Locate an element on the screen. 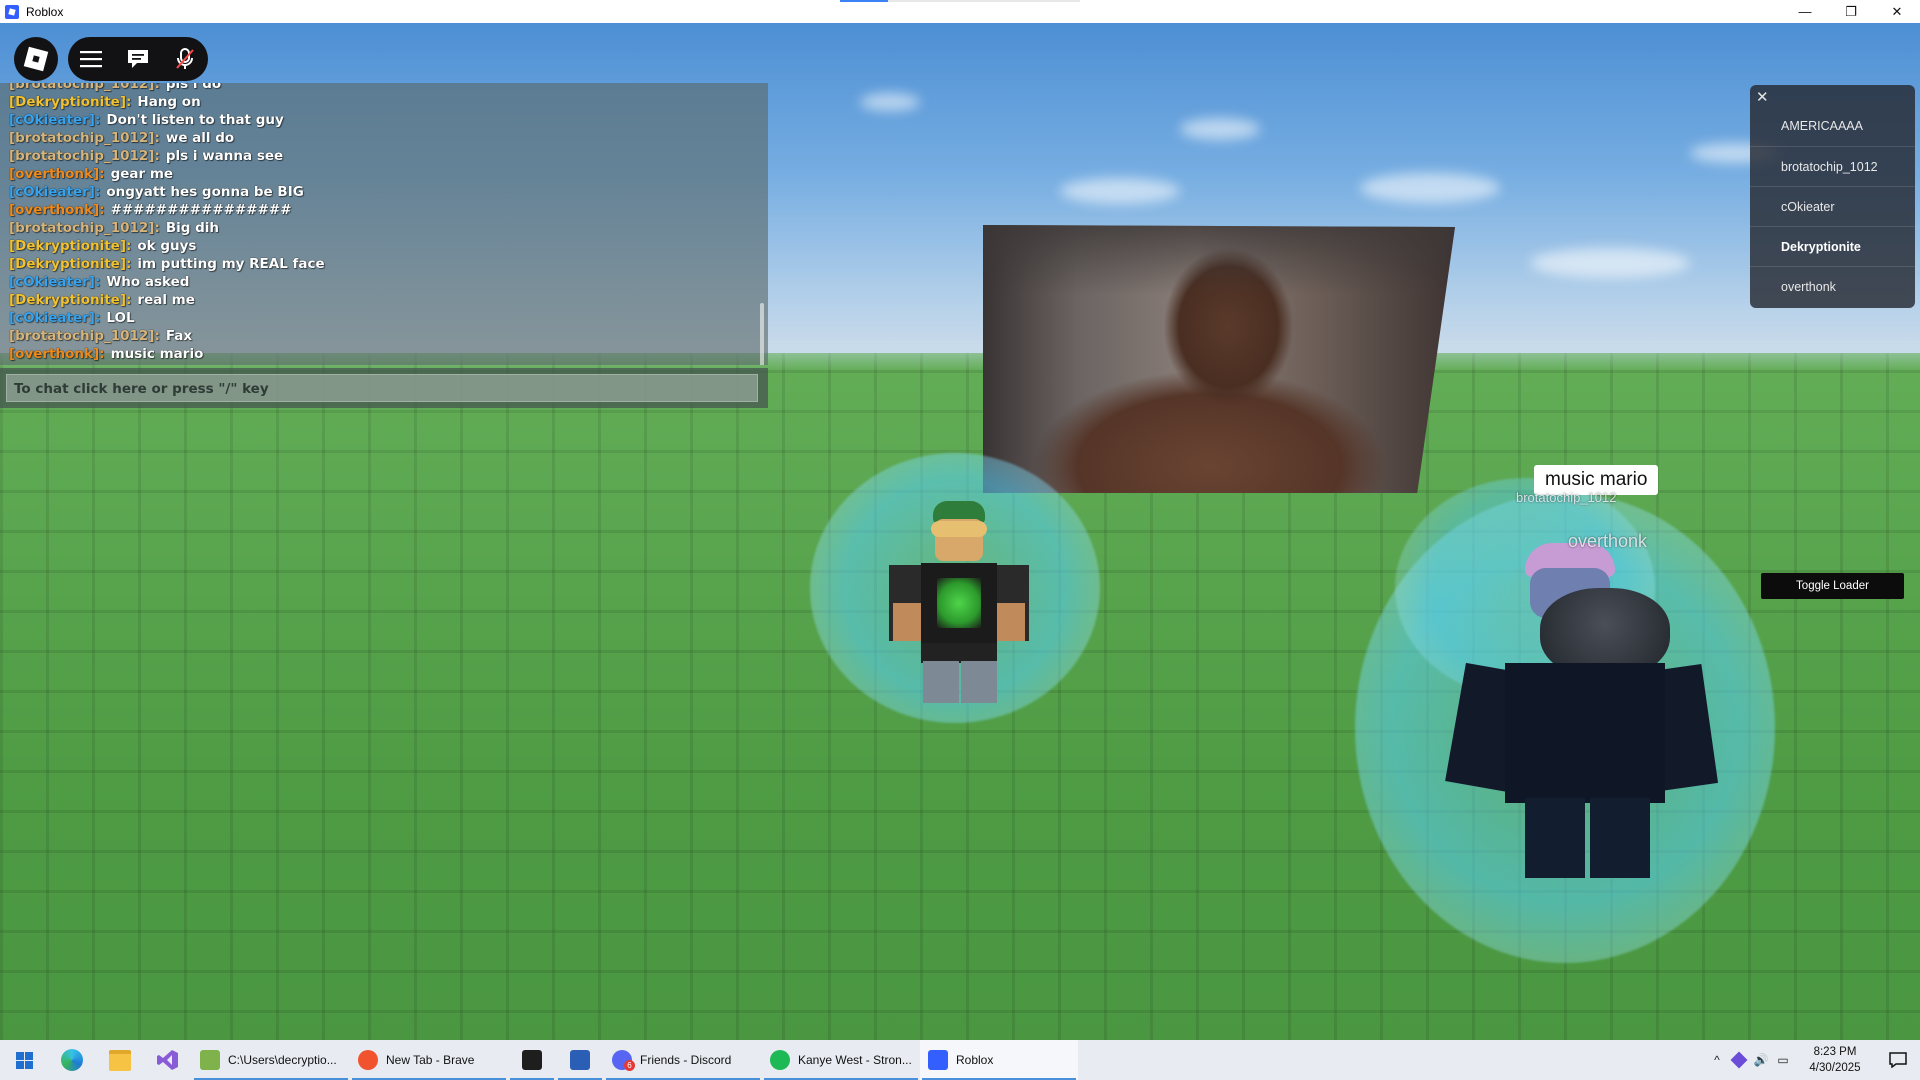 This screenshot has height=1080, width=1920. chat-message-text: im putting my REAL face is located at coordinates (231, 264).